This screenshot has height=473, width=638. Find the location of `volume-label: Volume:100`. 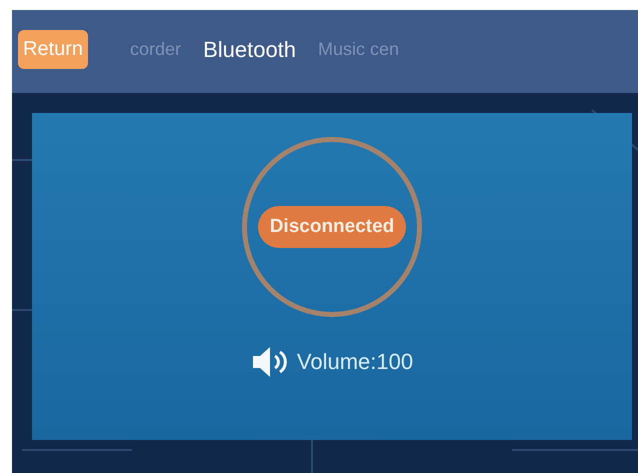

volume-label: Volume:100 is located at coordinates (355, 362).